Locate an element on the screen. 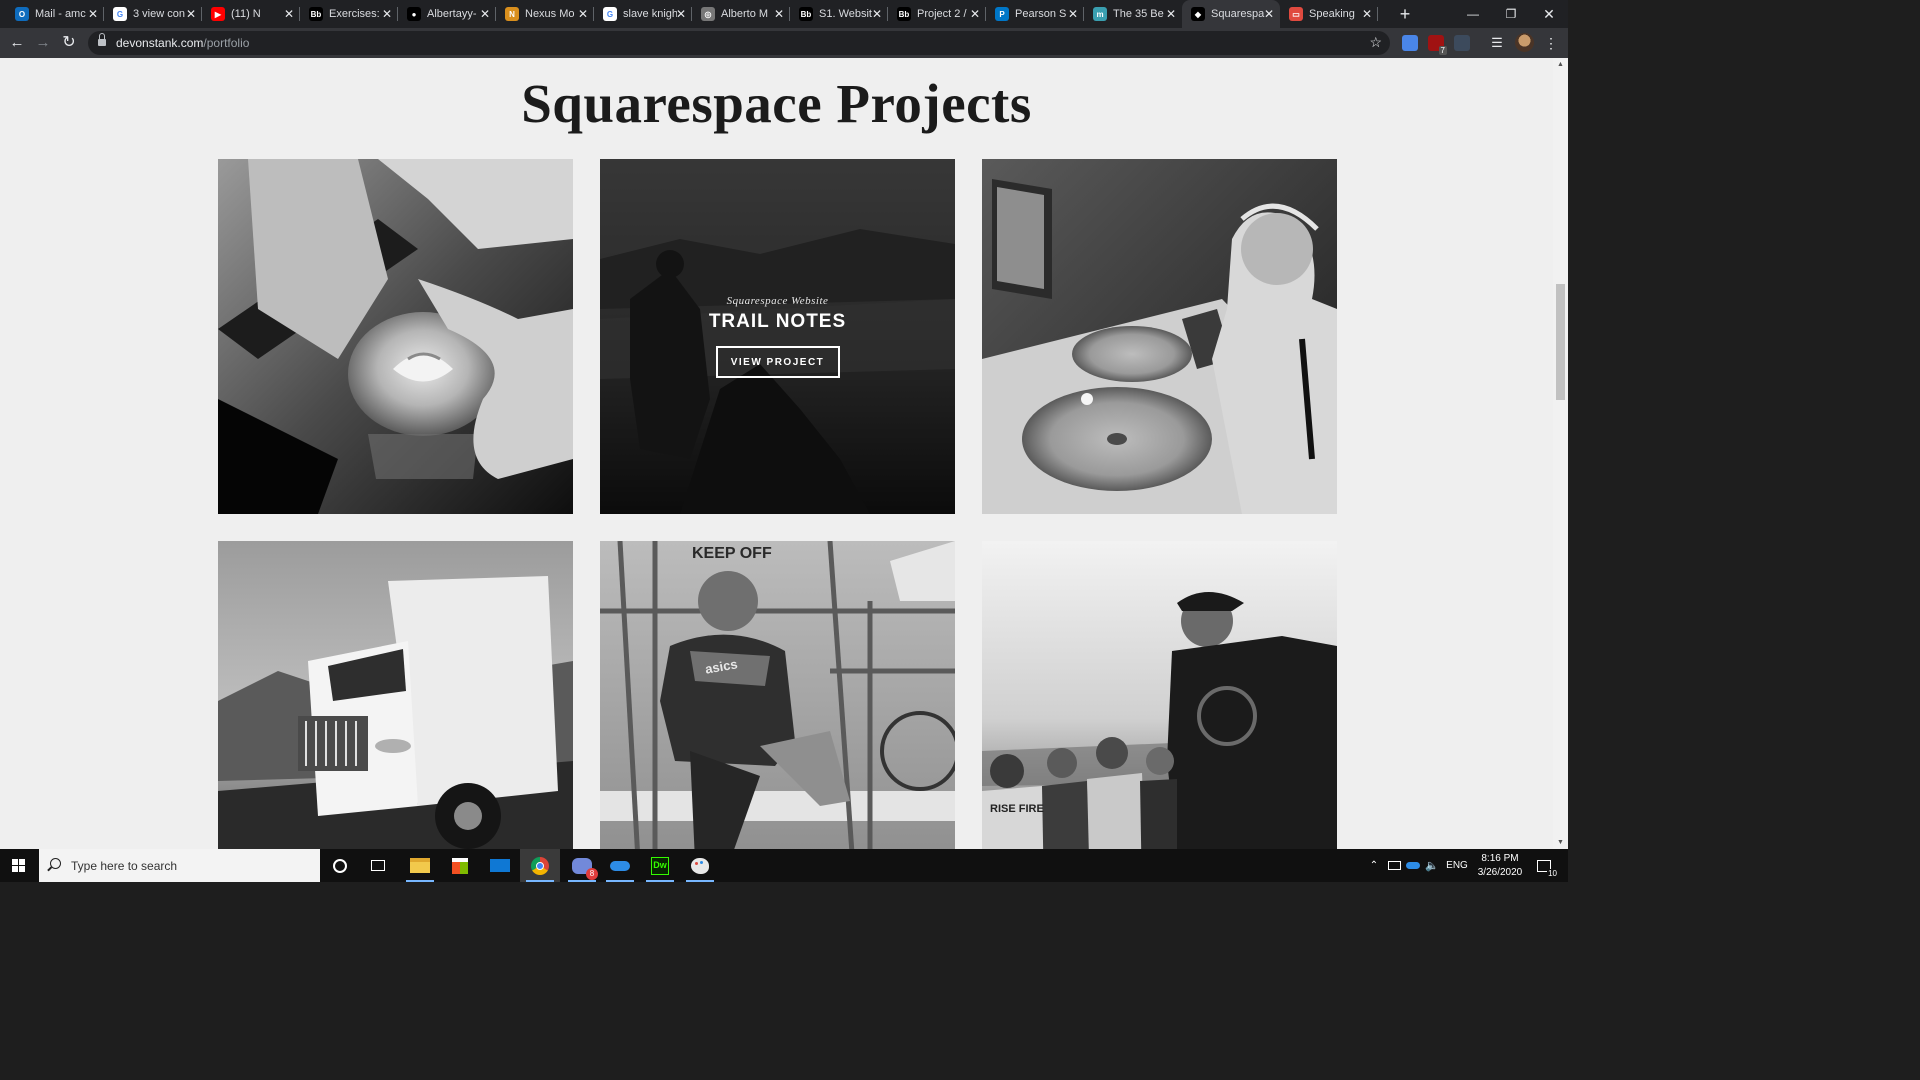 The image size is (1920, 1080). clock-date: 3/26/2020 is located at coordinates (1500, 872).